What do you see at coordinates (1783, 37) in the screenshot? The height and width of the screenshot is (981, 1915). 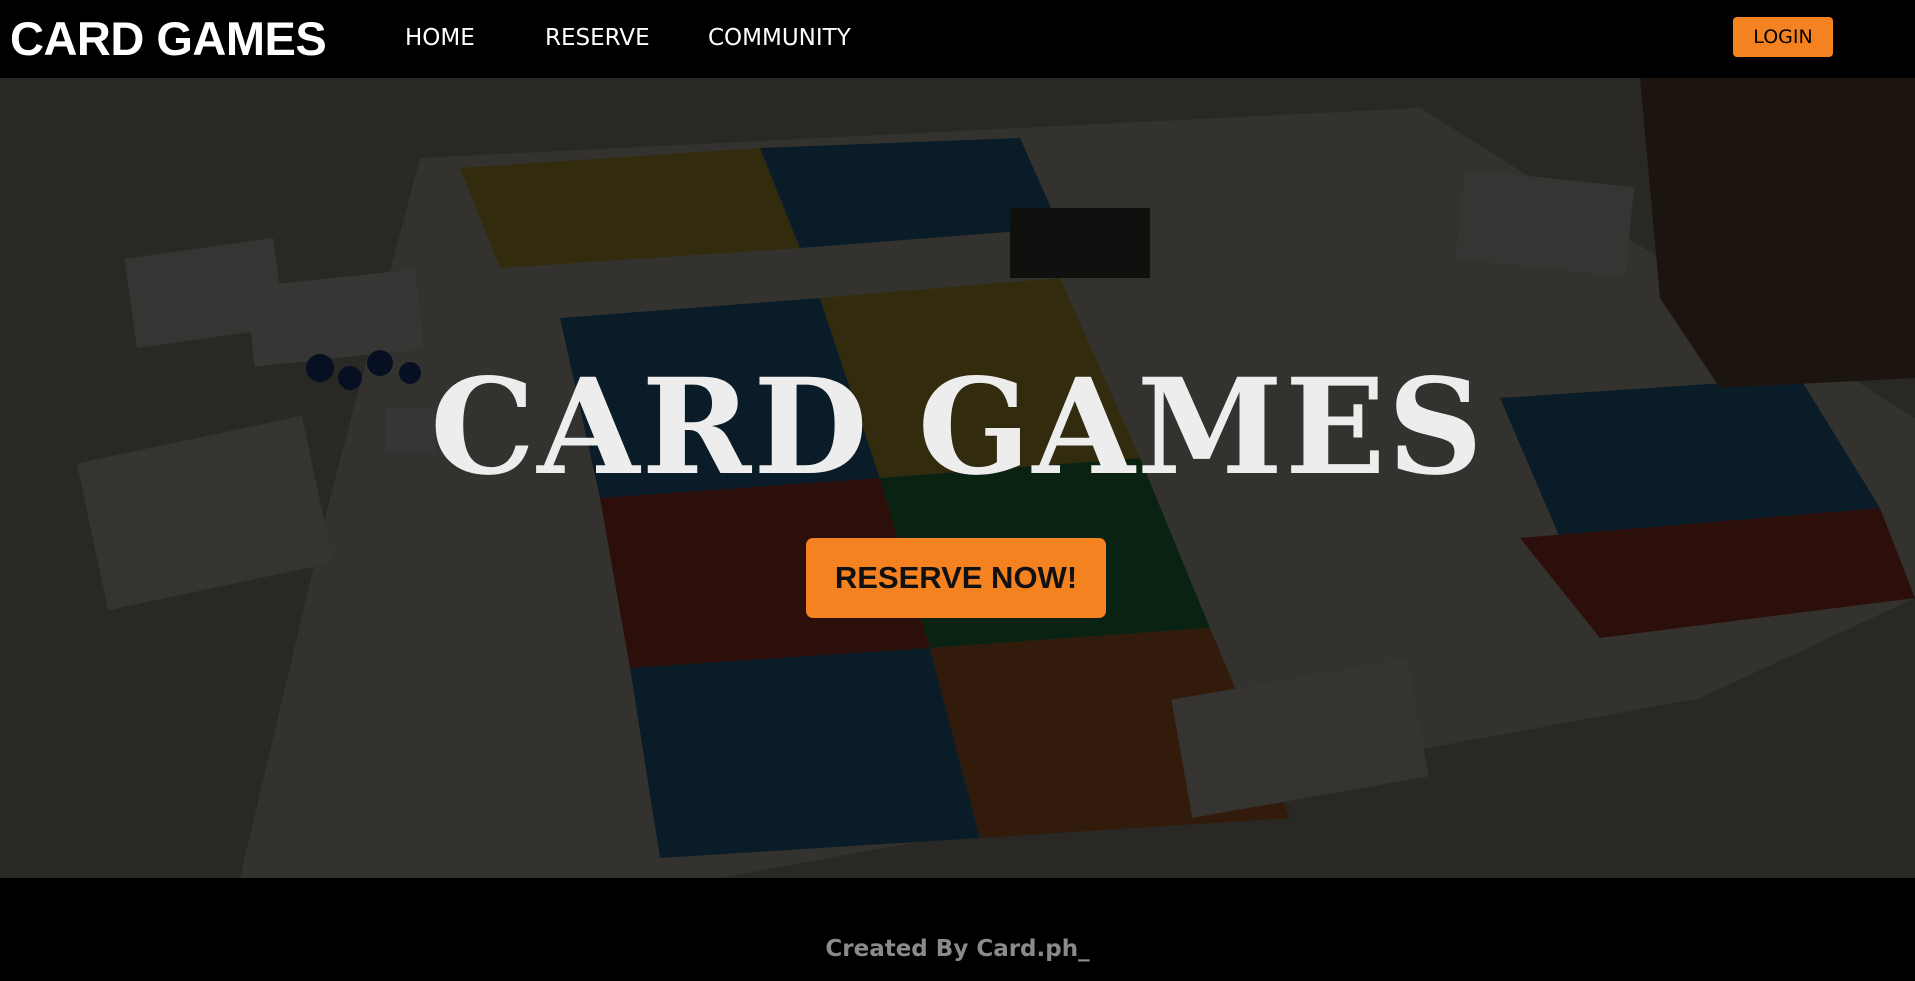 I see `login-button: LOGIN` at bounding box center [1783, 37].